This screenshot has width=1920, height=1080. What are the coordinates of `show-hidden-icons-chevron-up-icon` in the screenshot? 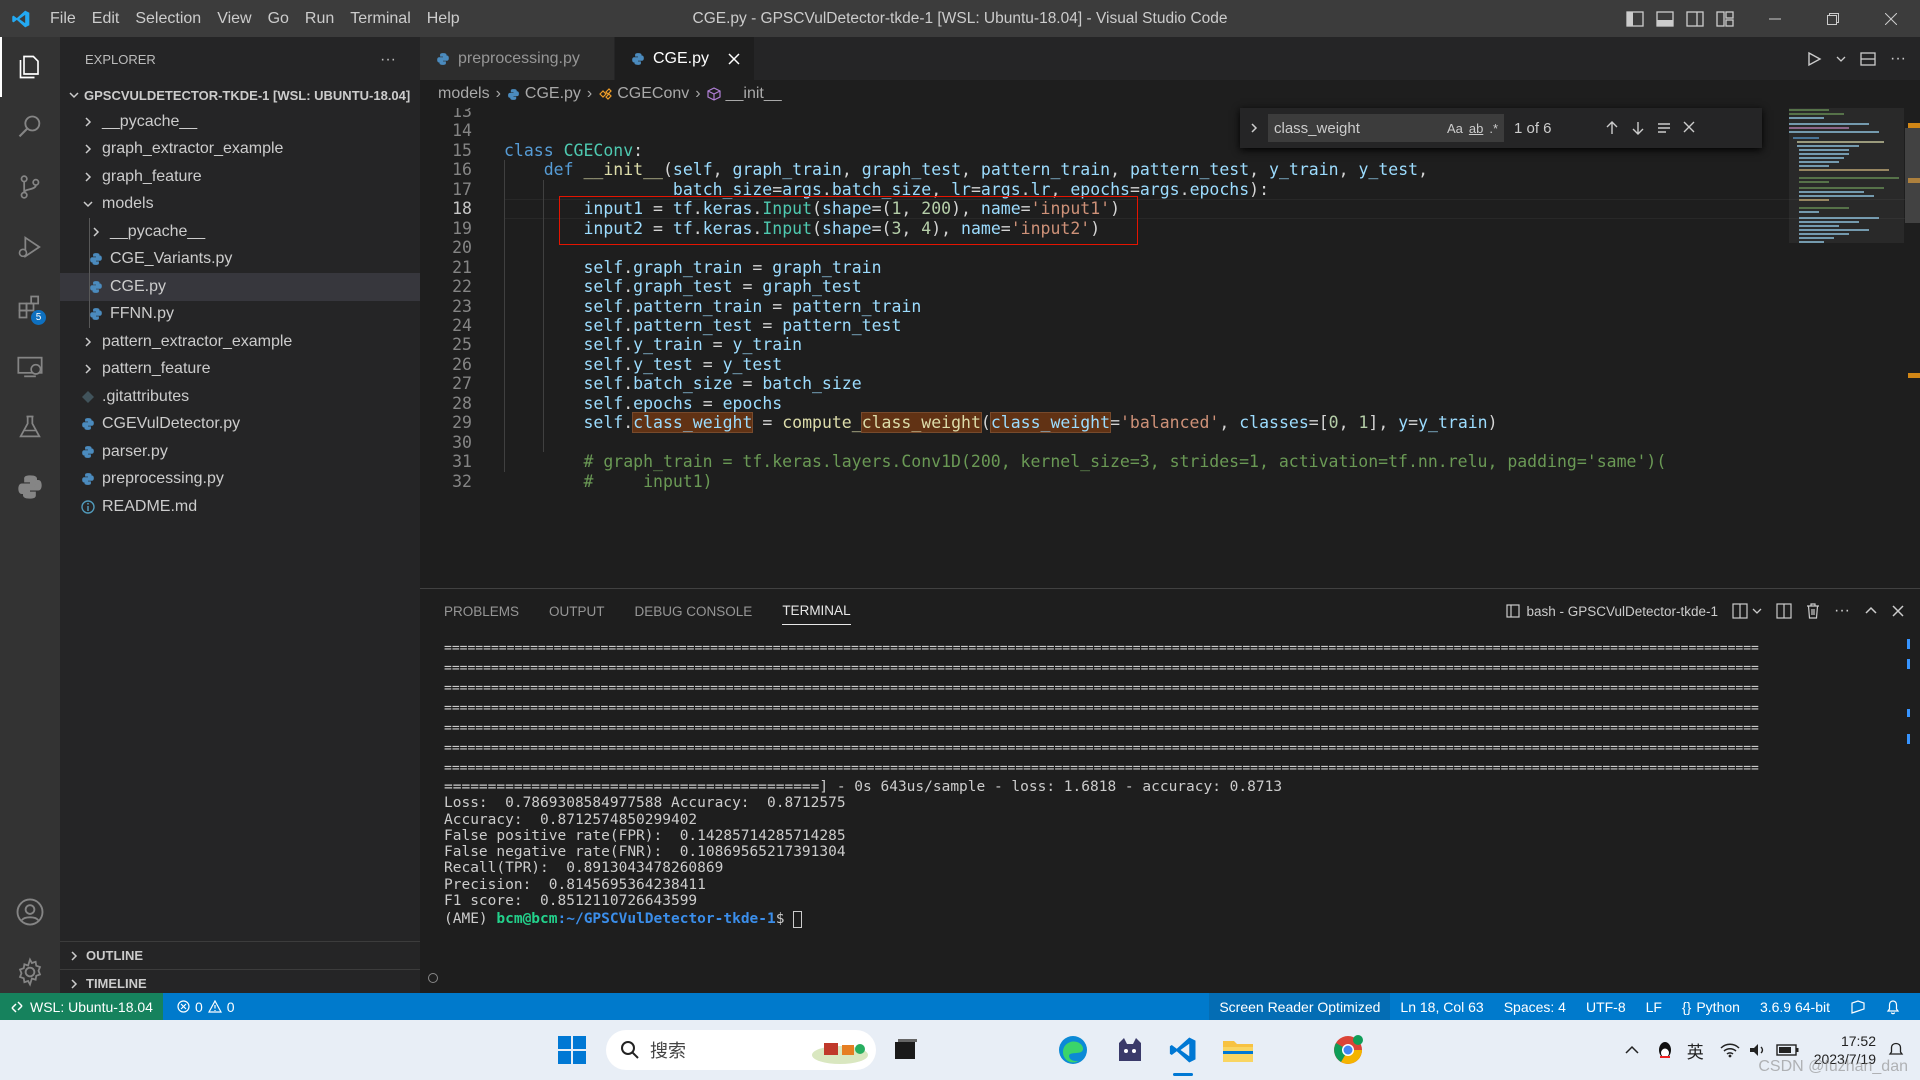 It's located at (1632, 1050).